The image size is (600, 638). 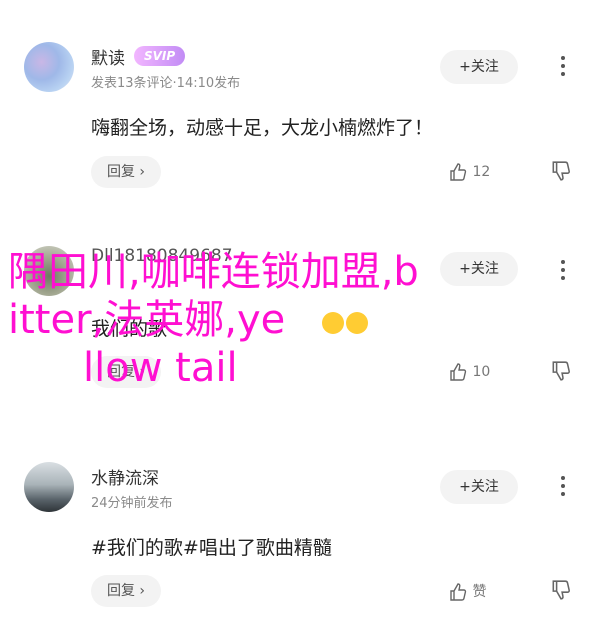 I want to click on like-button: 赞, so click(x=467, y=591).